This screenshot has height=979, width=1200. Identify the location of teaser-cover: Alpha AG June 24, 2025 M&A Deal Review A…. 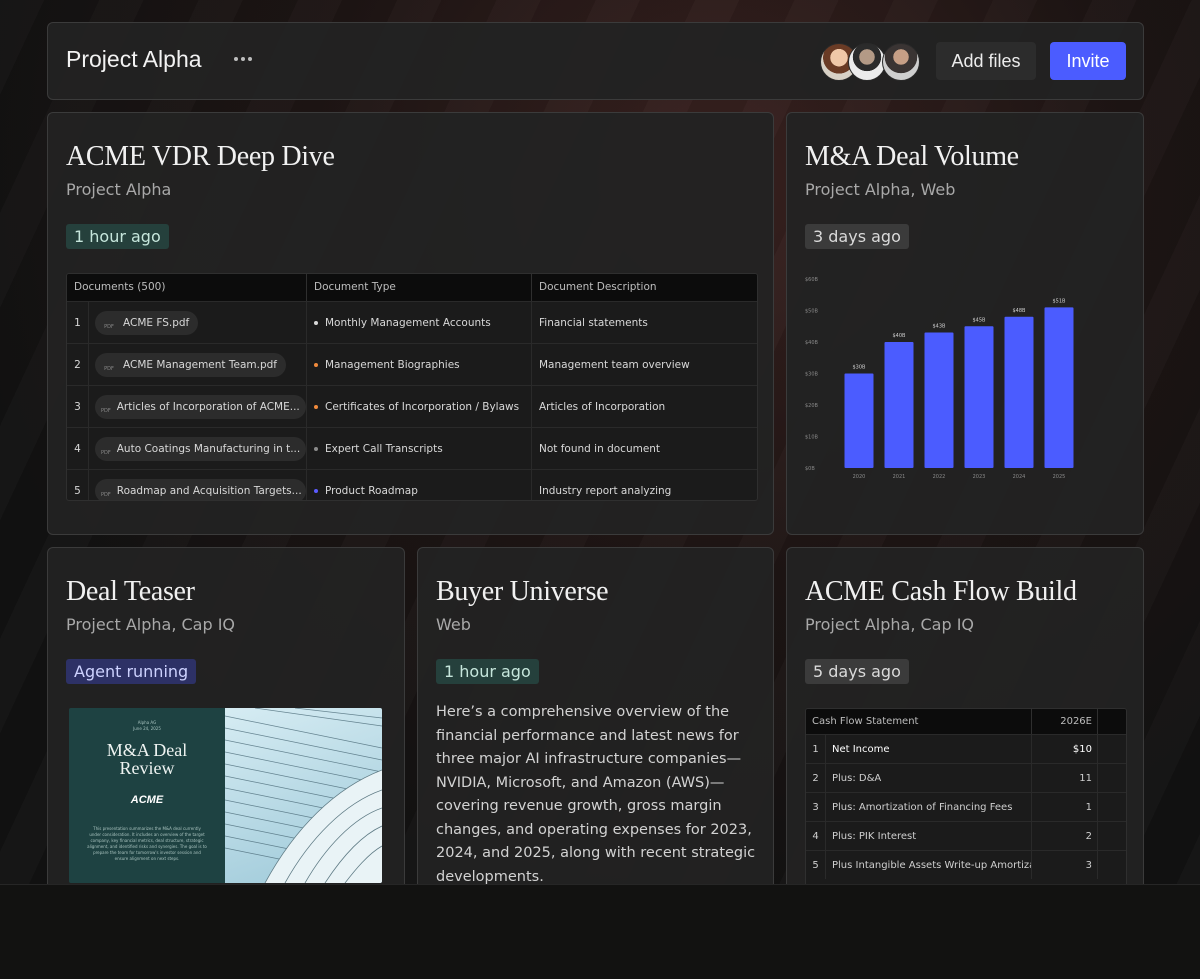
(147, 795).